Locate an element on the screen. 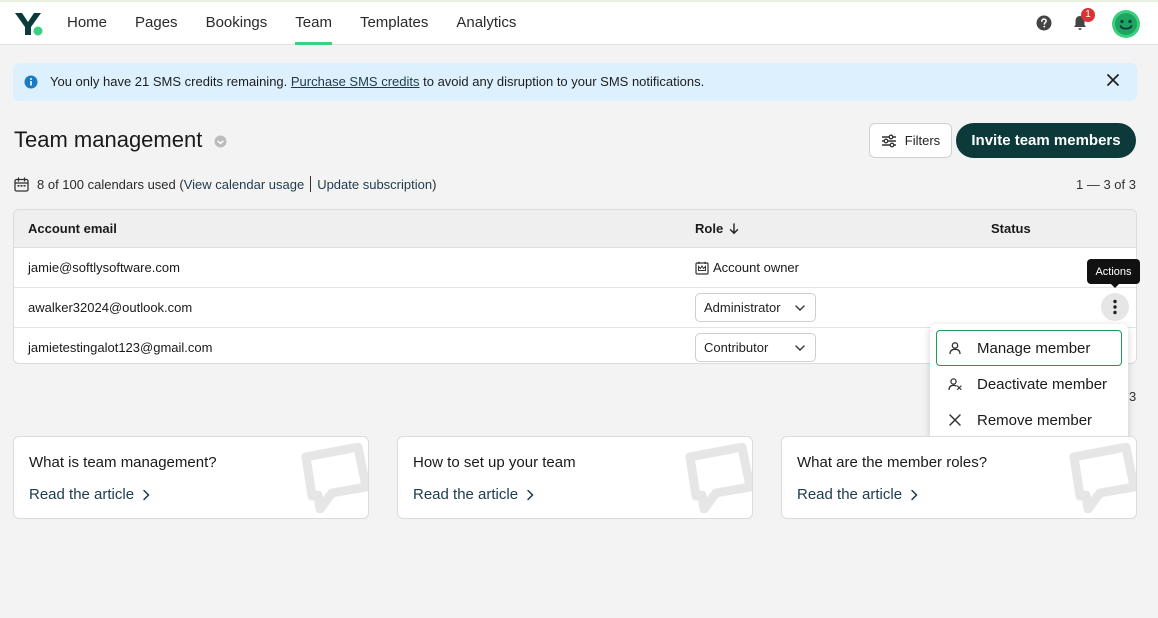 The height and width of the screenshot is (618, 1158). avatar-smiley-icon is located at coordinates (1126, 24).